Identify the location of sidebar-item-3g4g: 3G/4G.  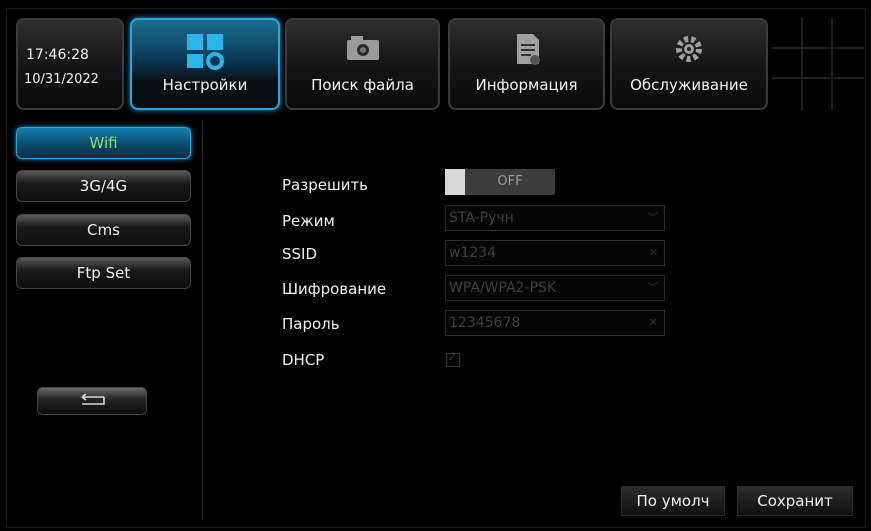
(103, 186).